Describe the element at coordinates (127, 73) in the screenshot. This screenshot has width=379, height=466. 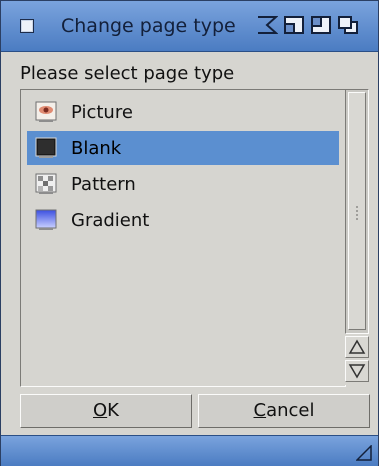
I see `prompt-label: Please select page type` at that location.